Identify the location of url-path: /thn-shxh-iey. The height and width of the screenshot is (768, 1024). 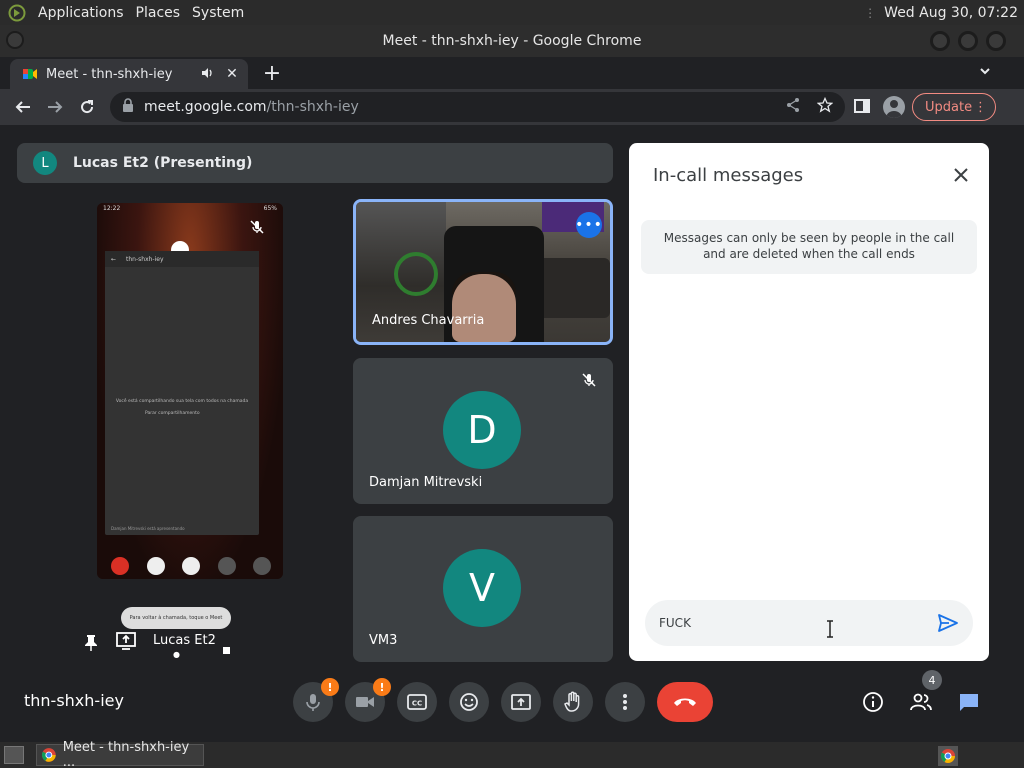
(312, 107).